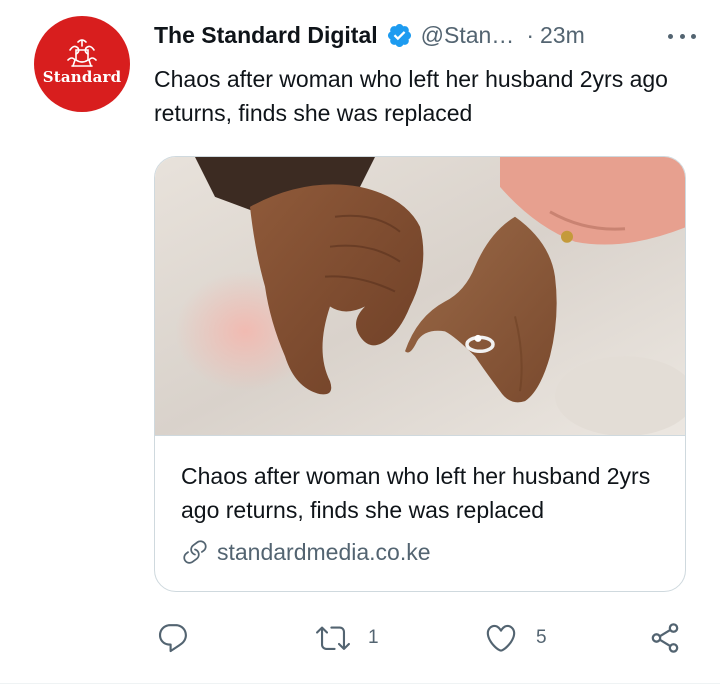 The height and width of the screenshot is (687, 720). I want to click on tweet-header: The Standard Digital @Stan… · 23m, so click(427, 35).